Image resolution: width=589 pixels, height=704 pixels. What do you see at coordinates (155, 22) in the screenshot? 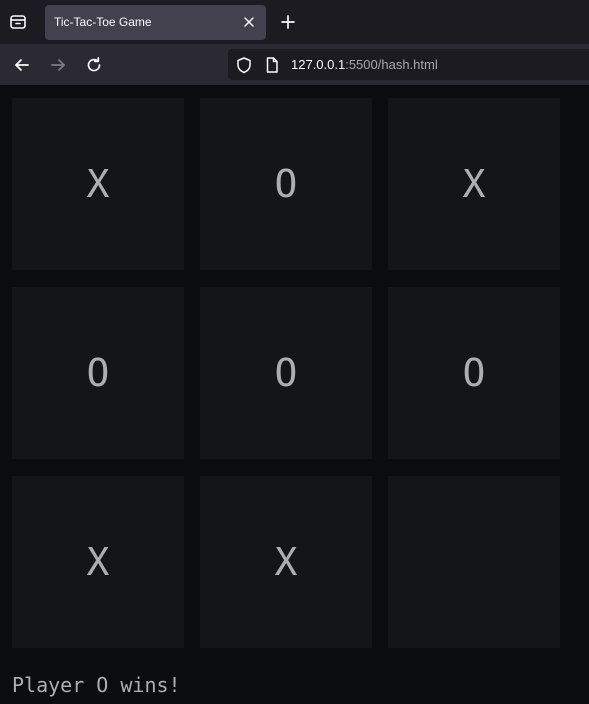
I see `browser-tab: Tic-Tac-Toe Game` at bounding box center [155, 22].